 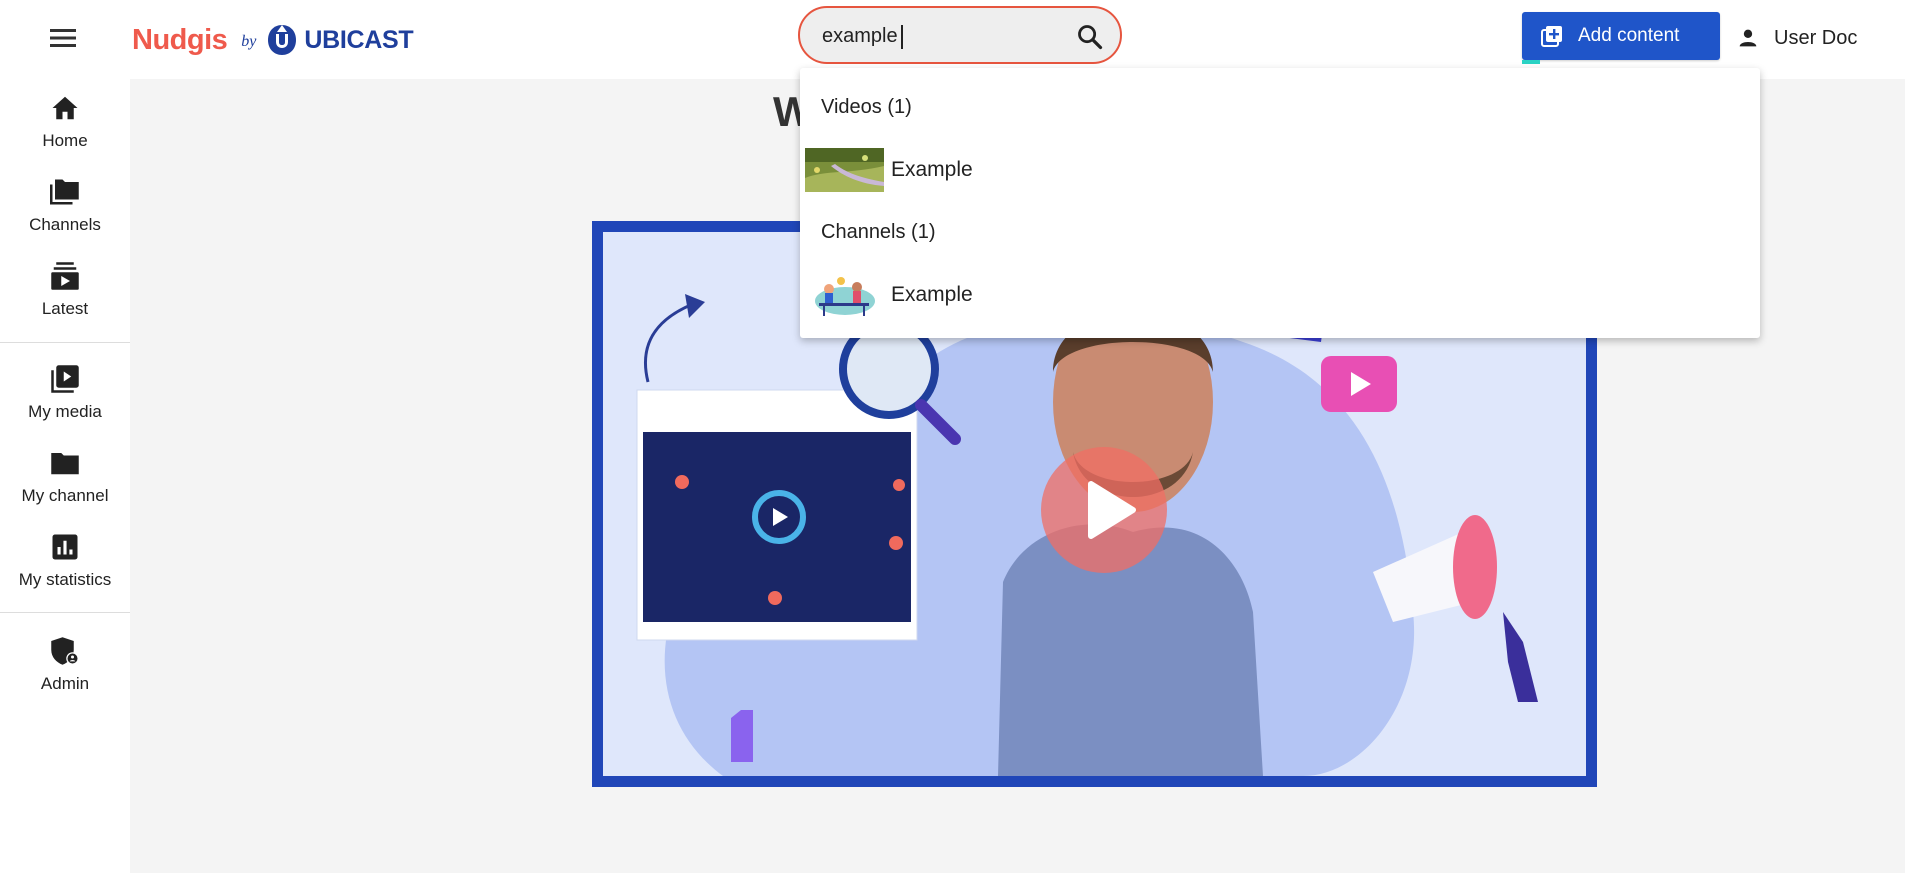 What do you see at coordinates (902, 37) in the screenshot?
I see `text-caret` at bounding box center [902, 37].